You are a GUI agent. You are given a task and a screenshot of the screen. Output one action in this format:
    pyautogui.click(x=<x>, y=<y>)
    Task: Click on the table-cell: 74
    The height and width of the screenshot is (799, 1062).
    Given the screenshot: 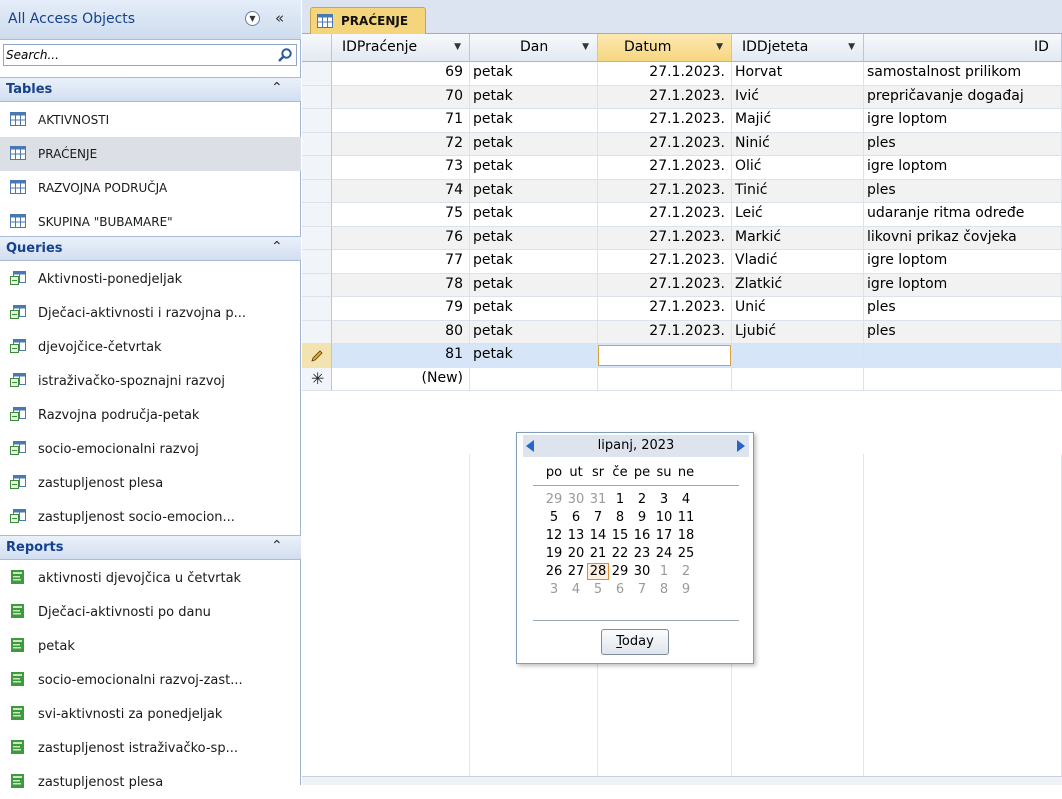 What is the action you would take?
    pyautogui.click(x=401, y=191)
    